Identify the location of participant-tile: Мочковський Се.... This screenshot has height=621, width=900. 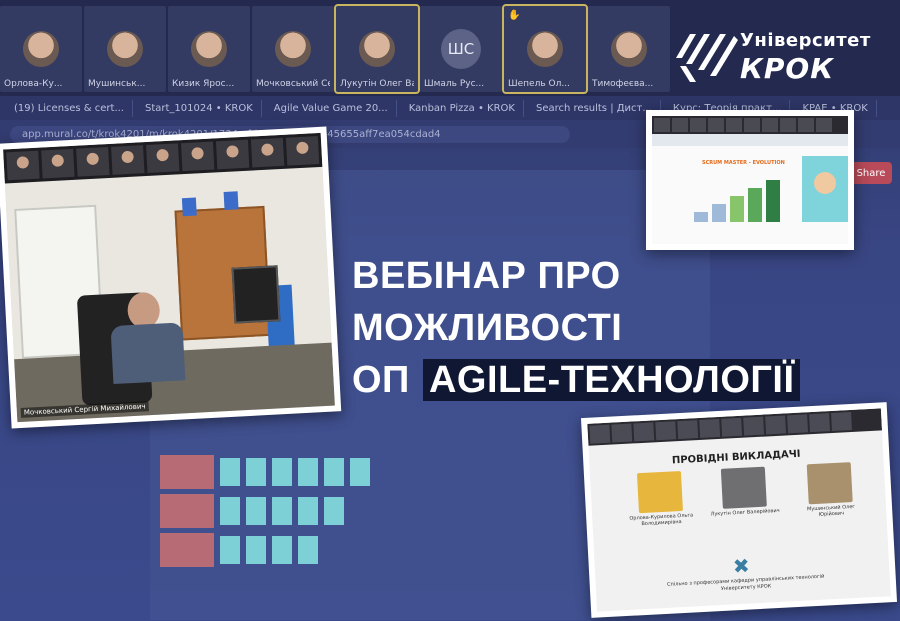
(293, 49).